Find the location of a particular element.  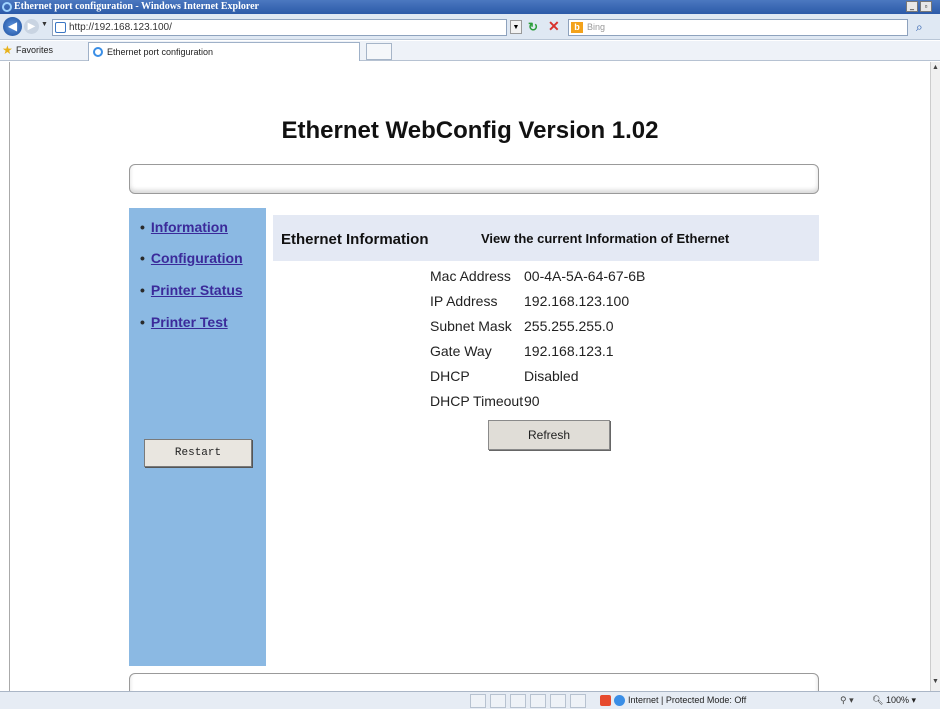

zoom-dropdown-icon: ▾ is located at coordinates (914, 700).